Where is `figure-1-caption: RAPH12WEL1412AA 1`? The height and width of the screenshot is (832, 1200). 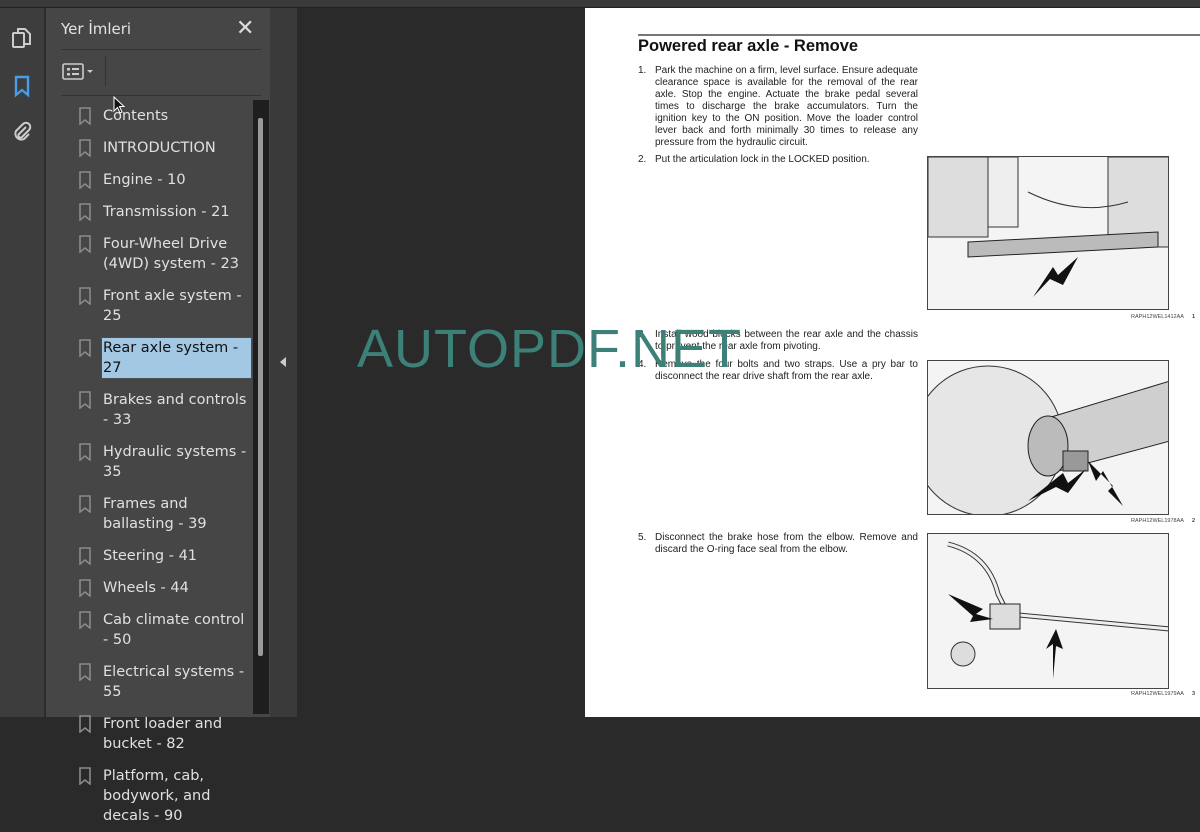 figure-1-caption: RAPH12WEL1412AA 1 is located at coordinates (1150, 317).